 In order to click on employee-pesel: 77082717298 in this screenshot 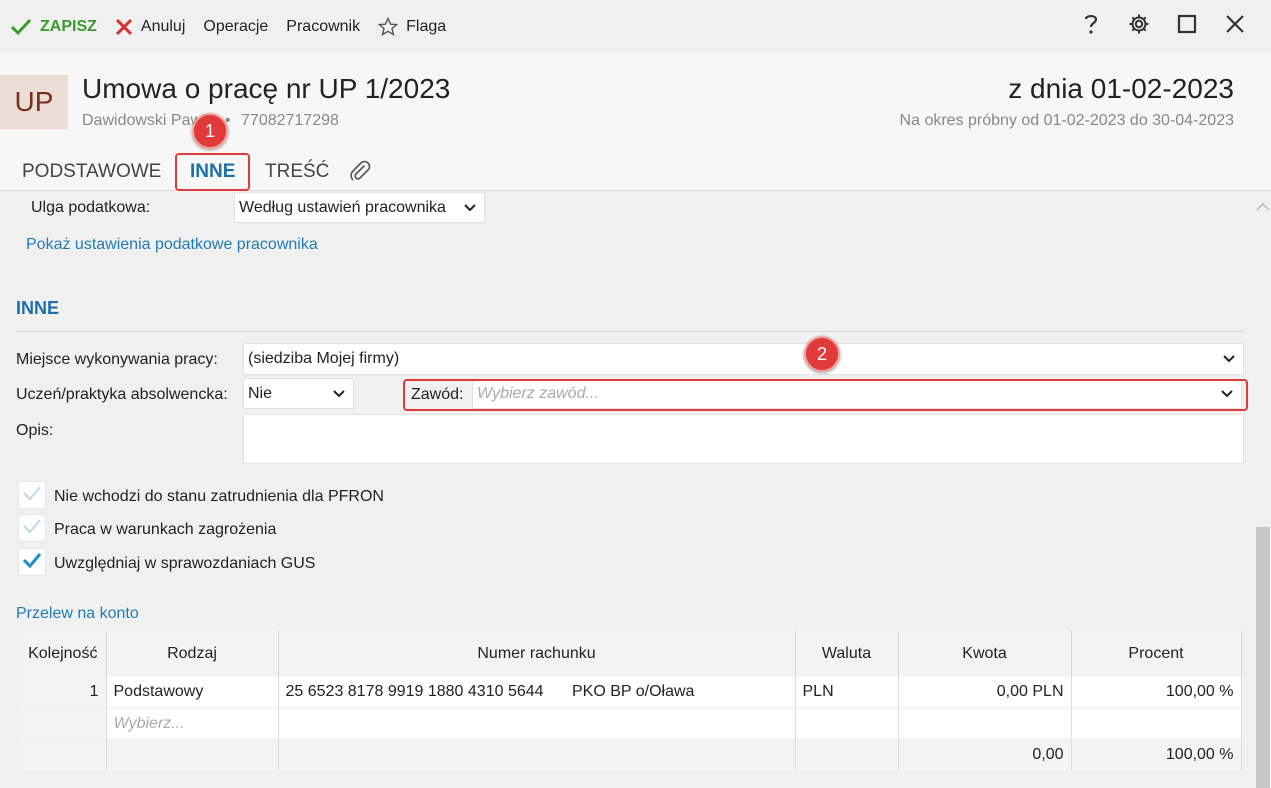, I will do `click(290, 120)`.